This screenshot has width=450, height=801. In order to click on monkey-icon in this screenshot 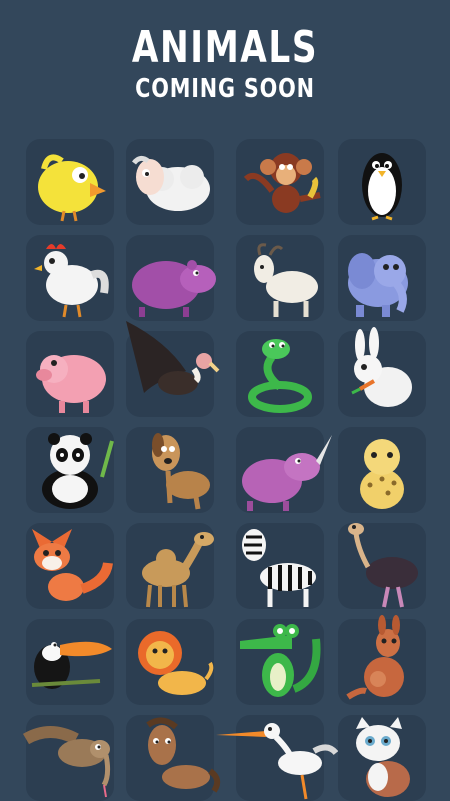, I will do `click(282, 183)`.